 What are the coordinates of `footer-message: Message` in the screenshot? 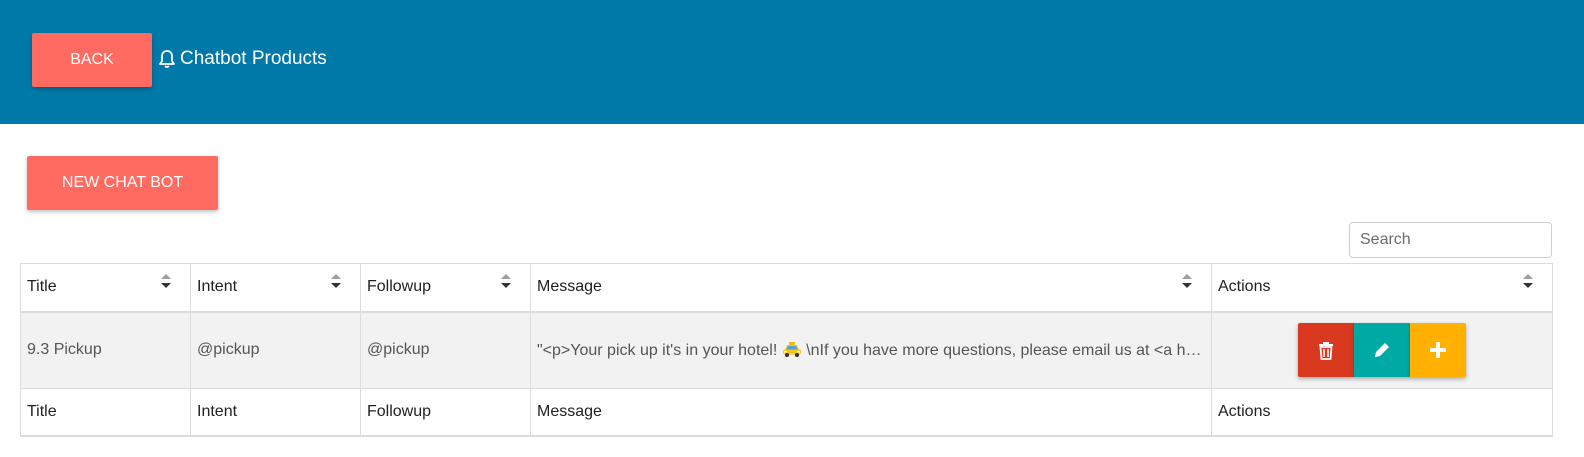 It's located at (871, 412).